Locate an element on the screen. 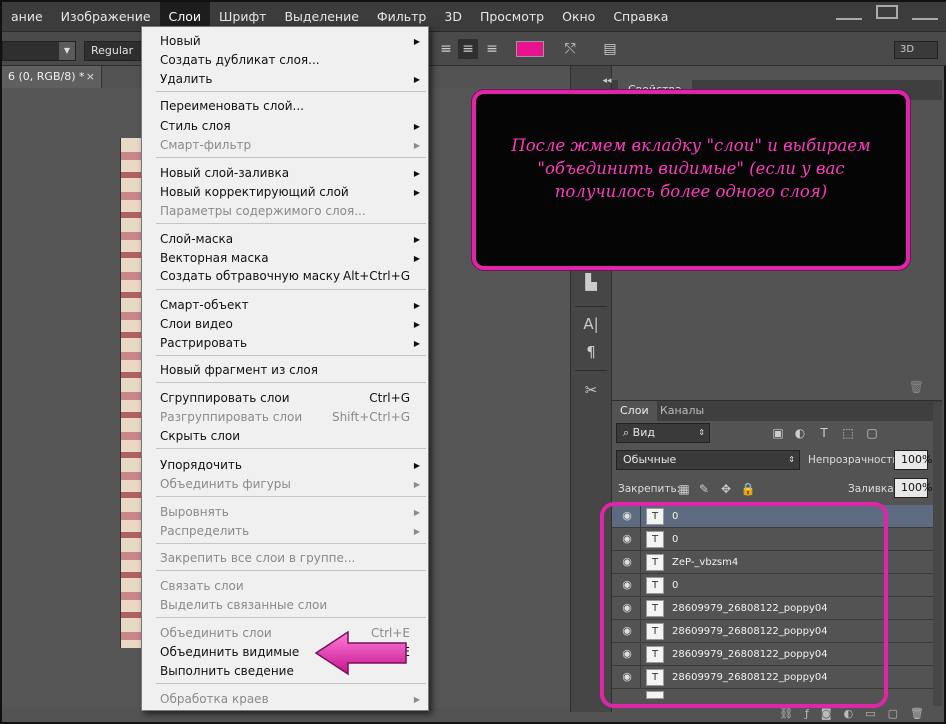 The width and height of the screenshot is (946, 724). menu-item-link-layers: Связать слои is located at coordinates (285, 586).